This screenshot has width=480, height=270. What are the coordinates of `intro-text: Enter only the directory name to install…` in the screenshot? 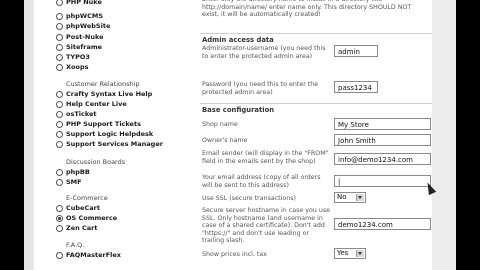 It's located at (307, 9).